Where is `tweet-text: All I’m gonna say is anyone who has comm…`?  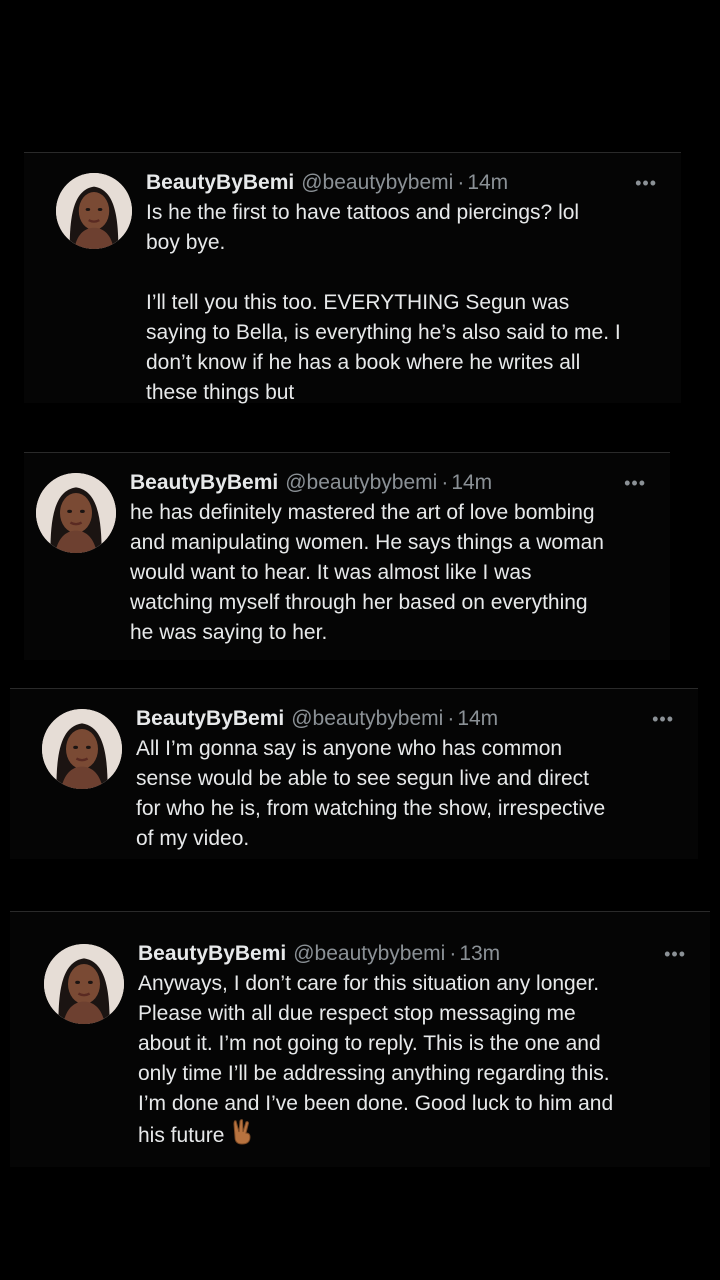 tweet-text: All I’m gonna say is anyone who has comm… is located at coordinates (371, 793).